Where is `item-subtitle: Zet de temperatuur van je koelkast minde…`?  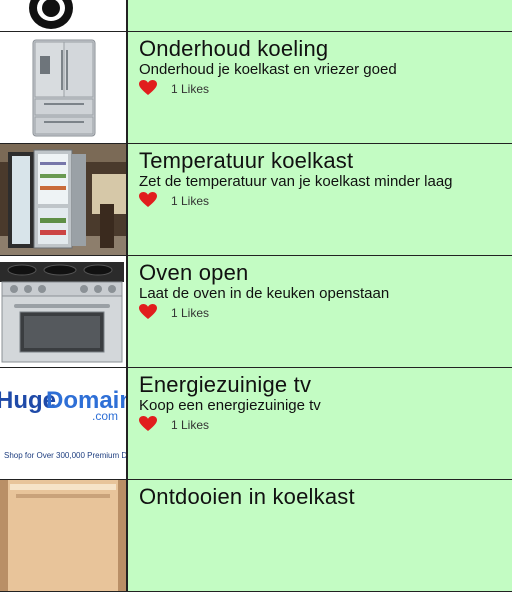 item-subtitle: Zet de temperatuur van je koelkast minde… is located at coordinates (296, 181).